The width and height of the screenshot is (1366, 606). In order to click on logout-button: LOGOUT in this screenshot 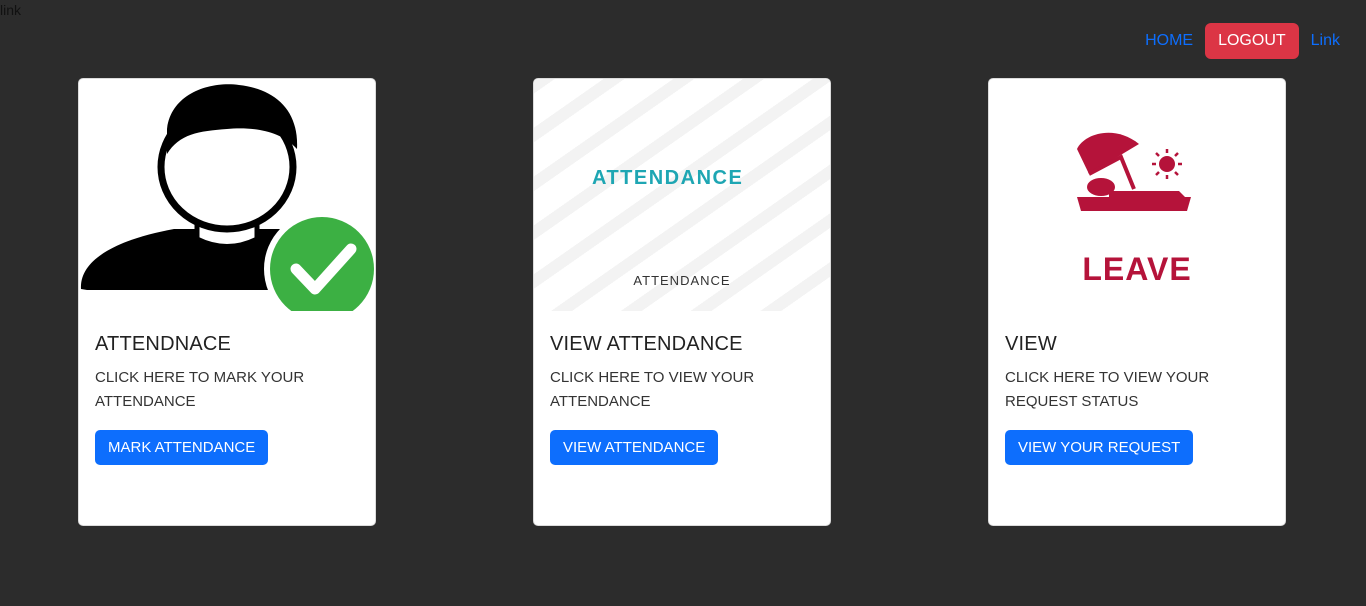, I will do `click(1252, 41)`.